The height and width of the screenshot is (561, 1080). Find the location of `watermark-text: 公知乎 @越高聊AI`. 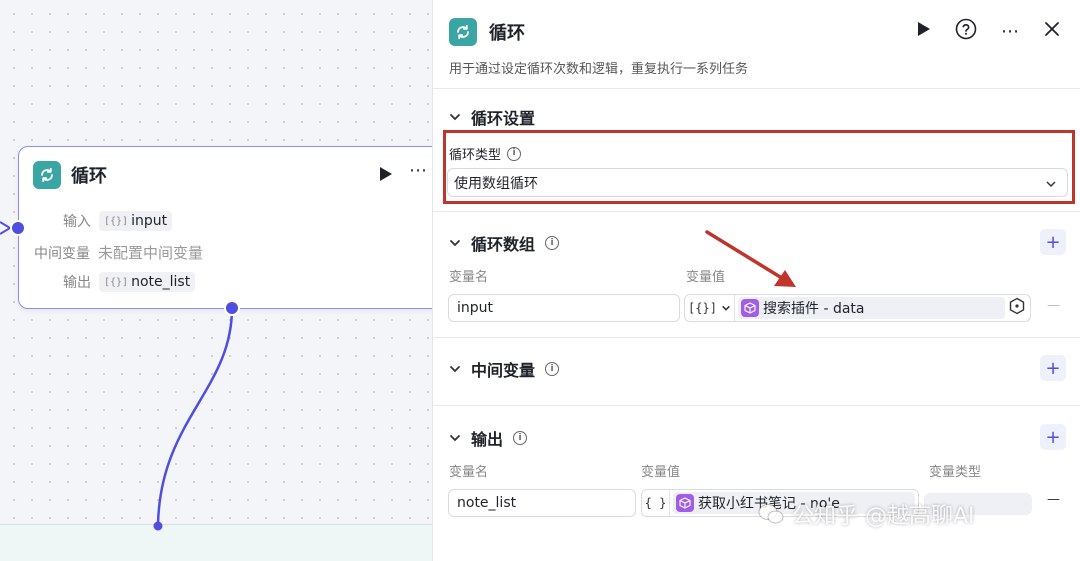

watermark-text: 公知乎 @越高聊AI is located at coordinates (883, 516).